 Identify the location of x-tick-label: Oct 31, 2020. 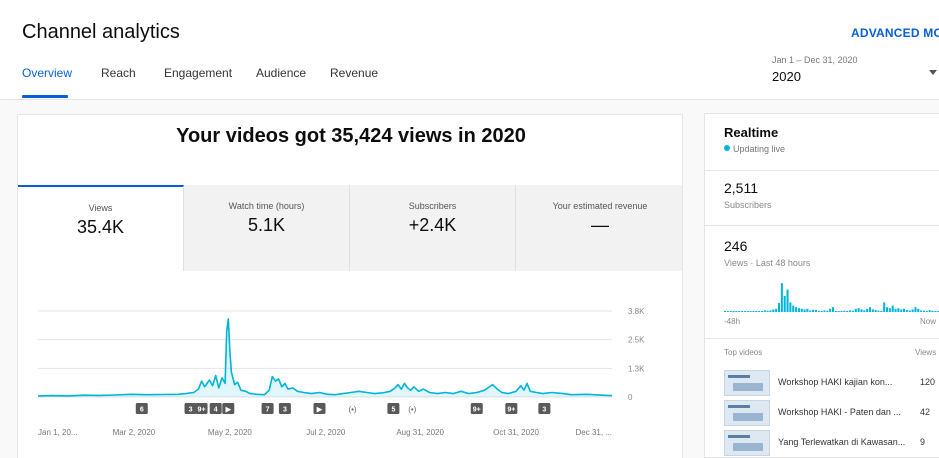
(516, 432).